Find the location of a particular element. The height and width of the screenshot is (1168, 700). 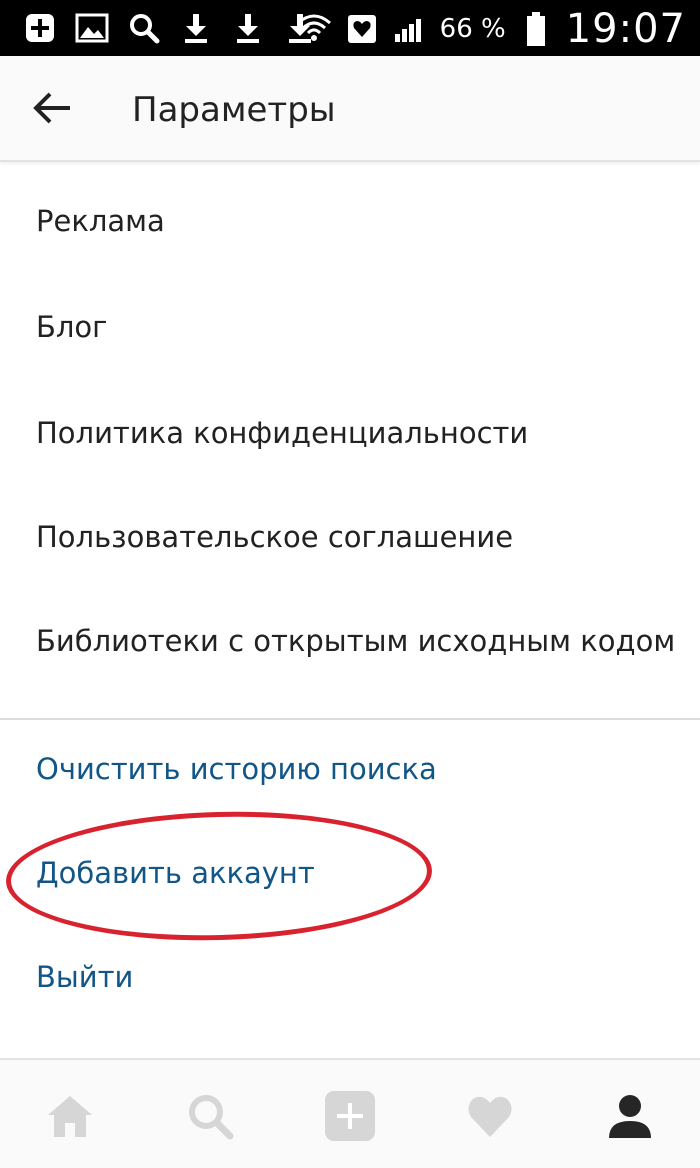

clock: 19:07 is located at coordinates (625, 29).